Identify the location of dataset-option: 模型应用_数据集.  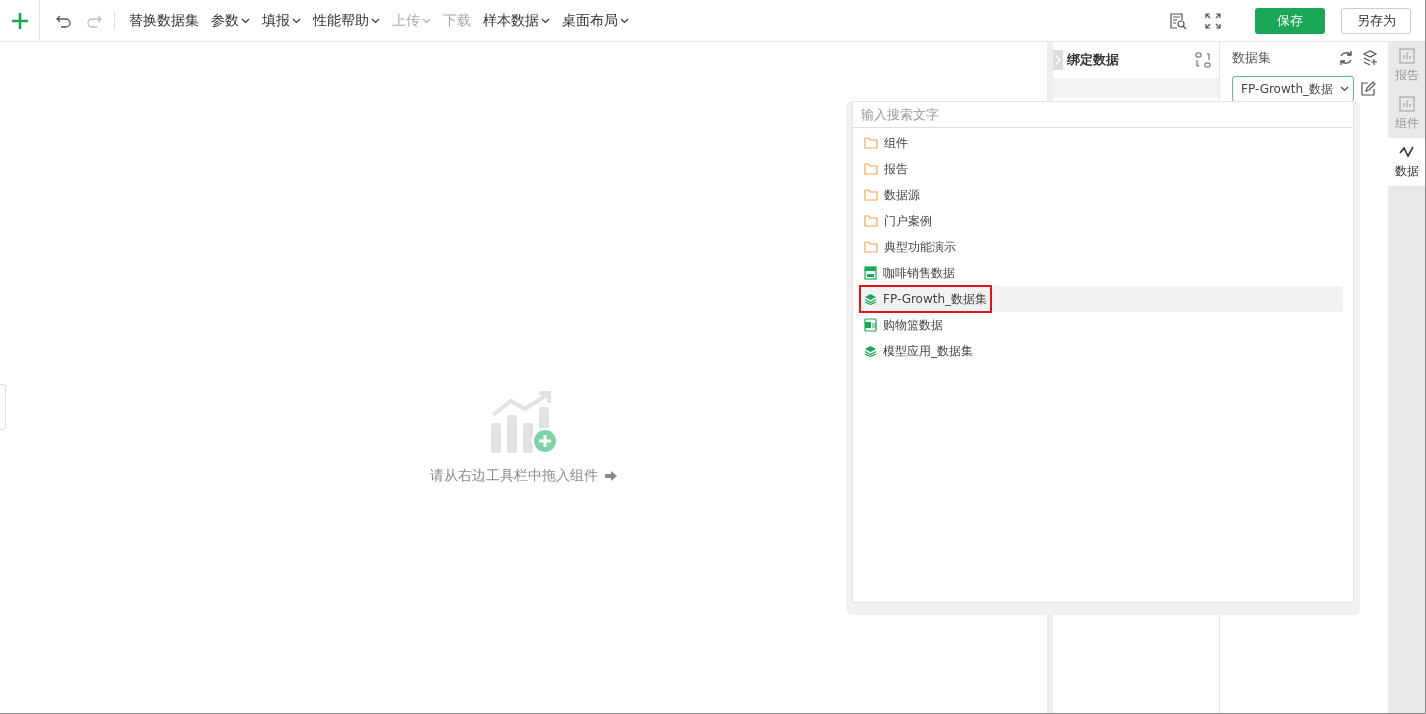
(1101, 351).